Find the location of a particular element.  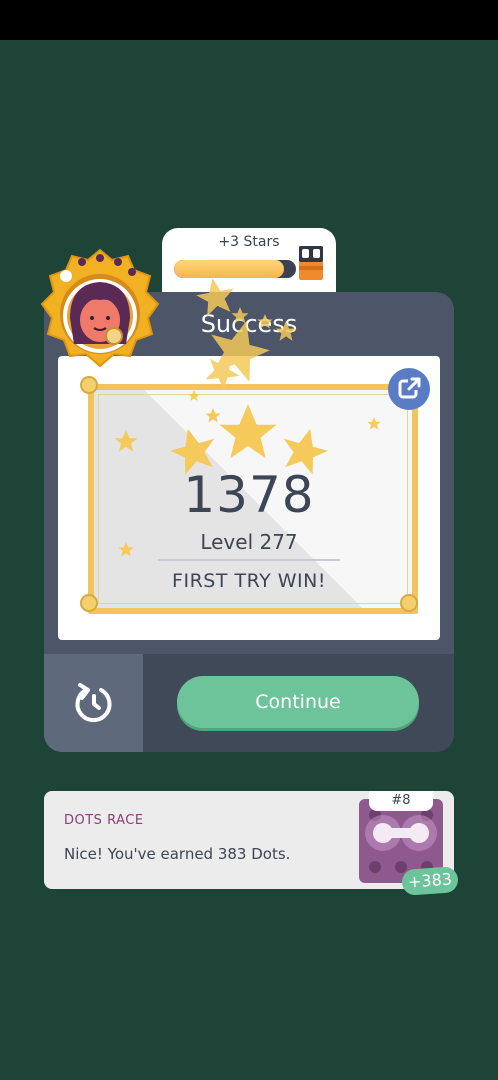

dots-race-message: Nice! You've earned 383 Dots. is located at coordinates (177, 854).